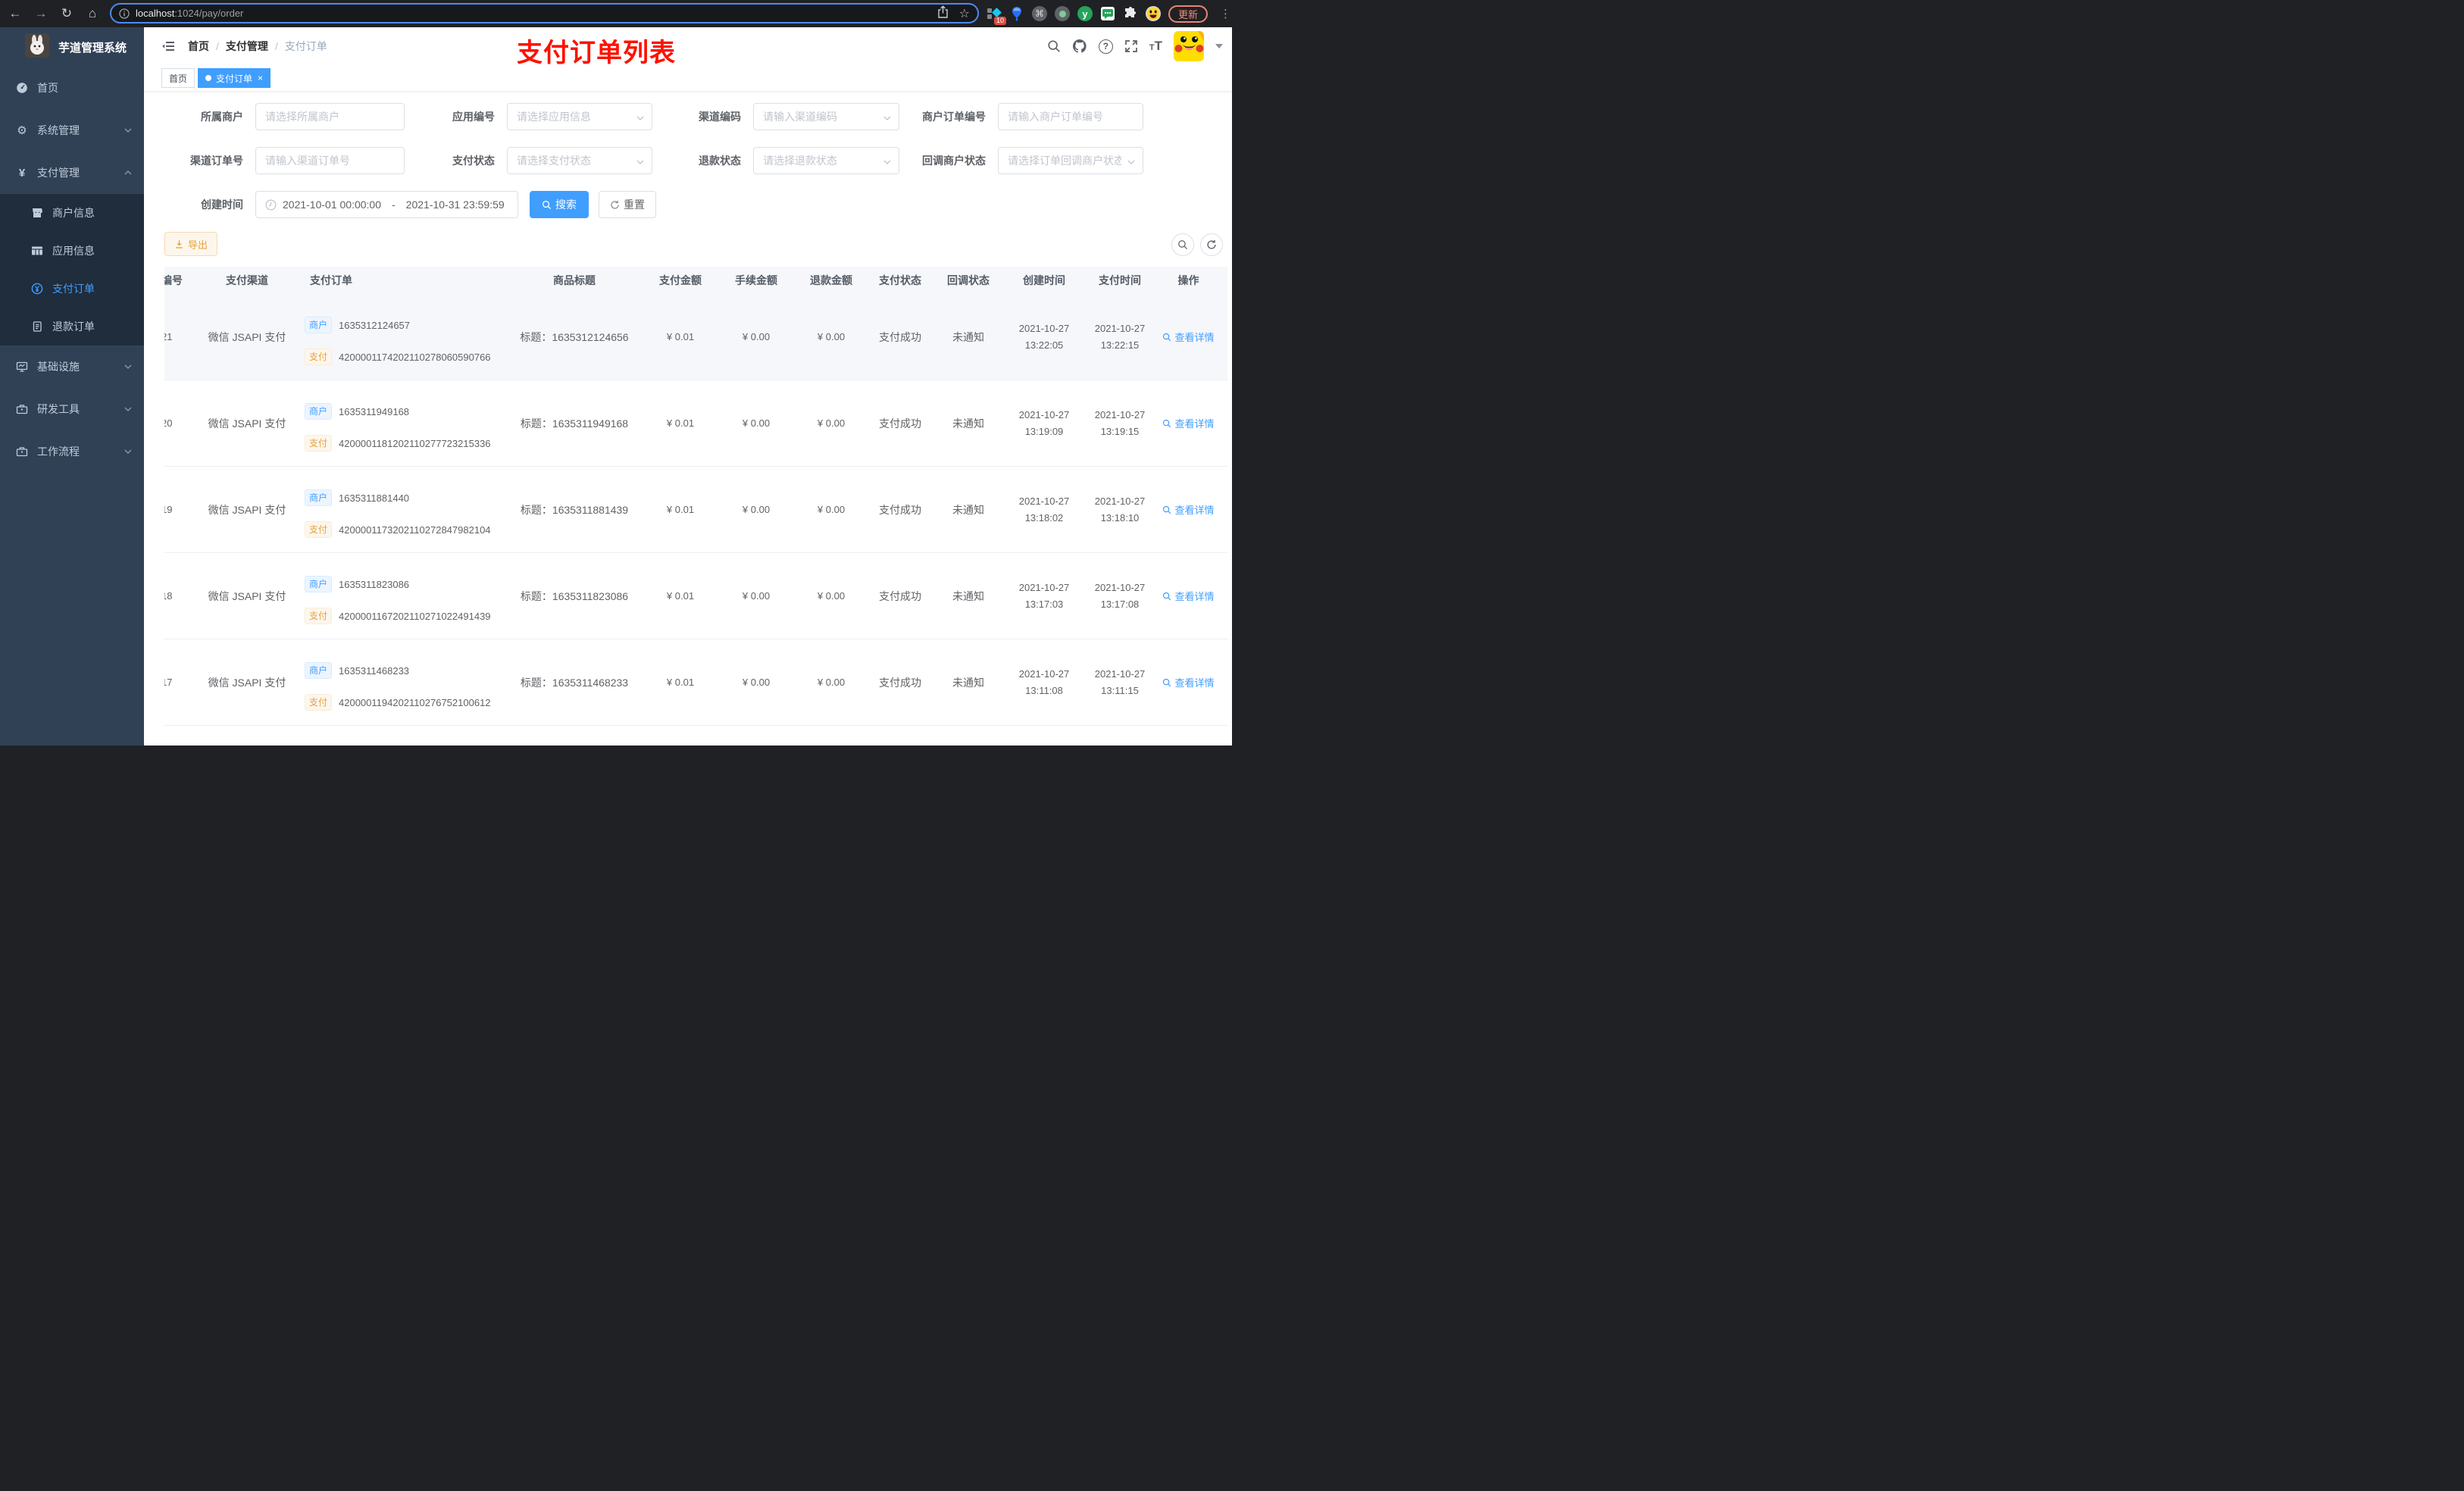 This screenshot has width=2464, height=1491. I want to click on sidebar-item-infra: 基础设施, so click(72, 366).